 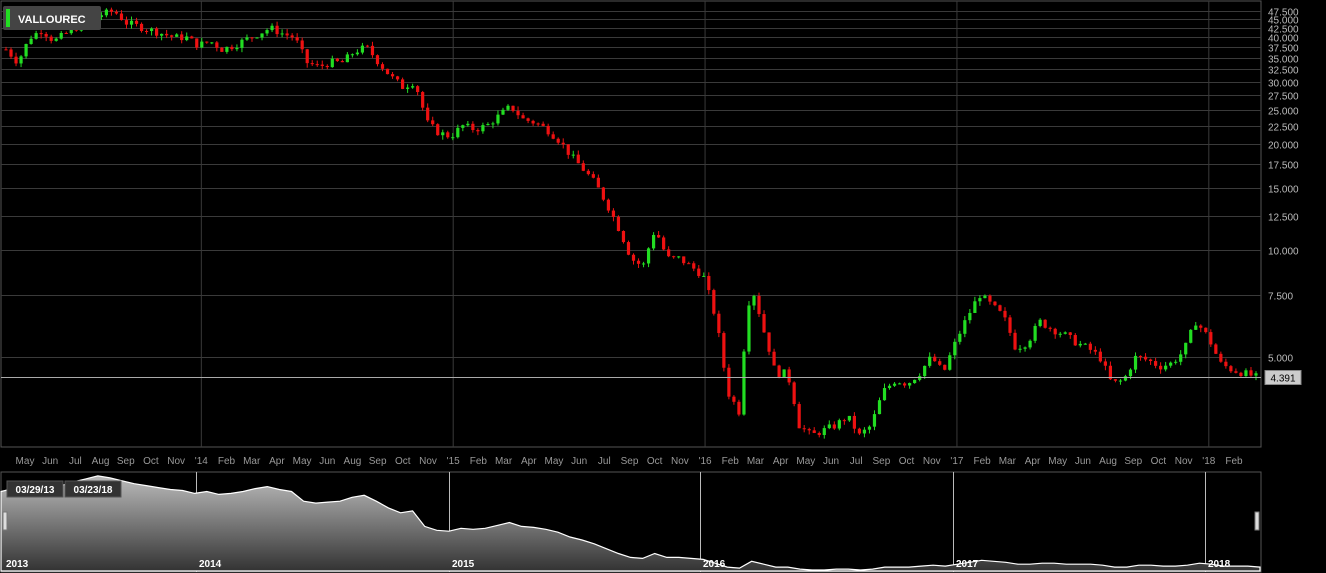 I want to click on navigator-from-date: 03/29/13, so click(x=35, y=489).